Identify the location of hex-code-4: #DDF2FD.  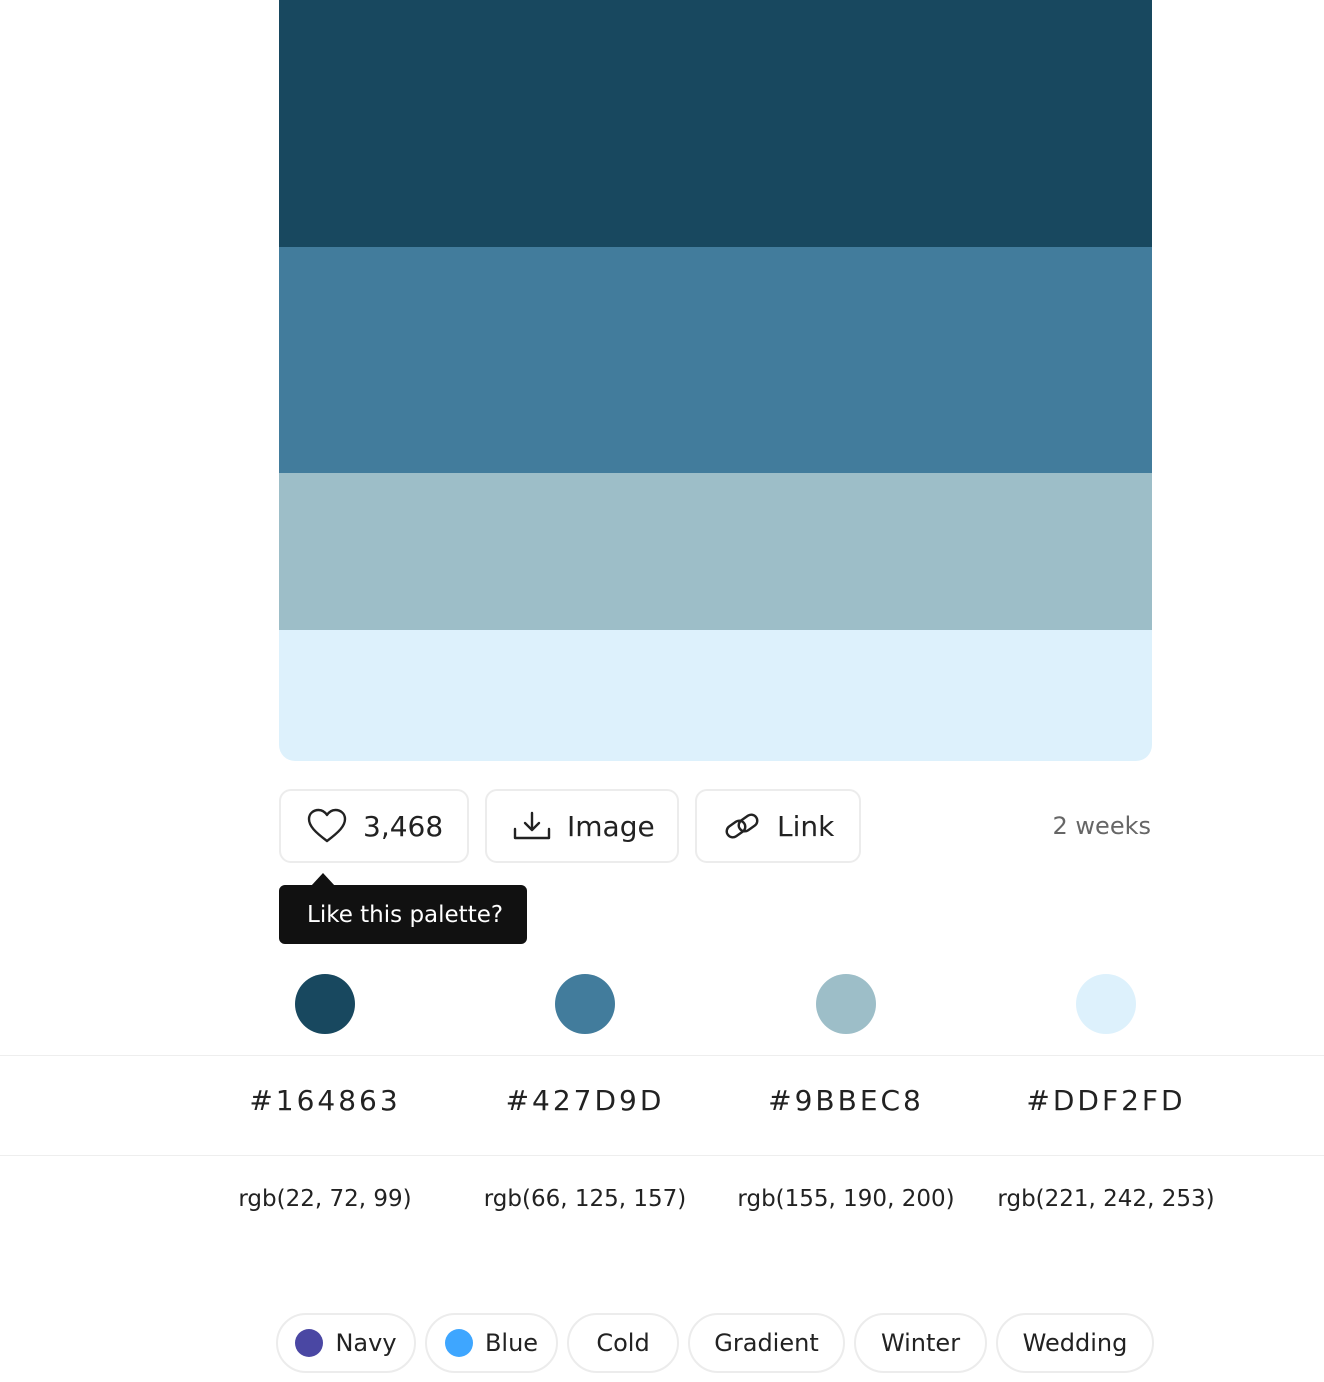
(1106, 1100).